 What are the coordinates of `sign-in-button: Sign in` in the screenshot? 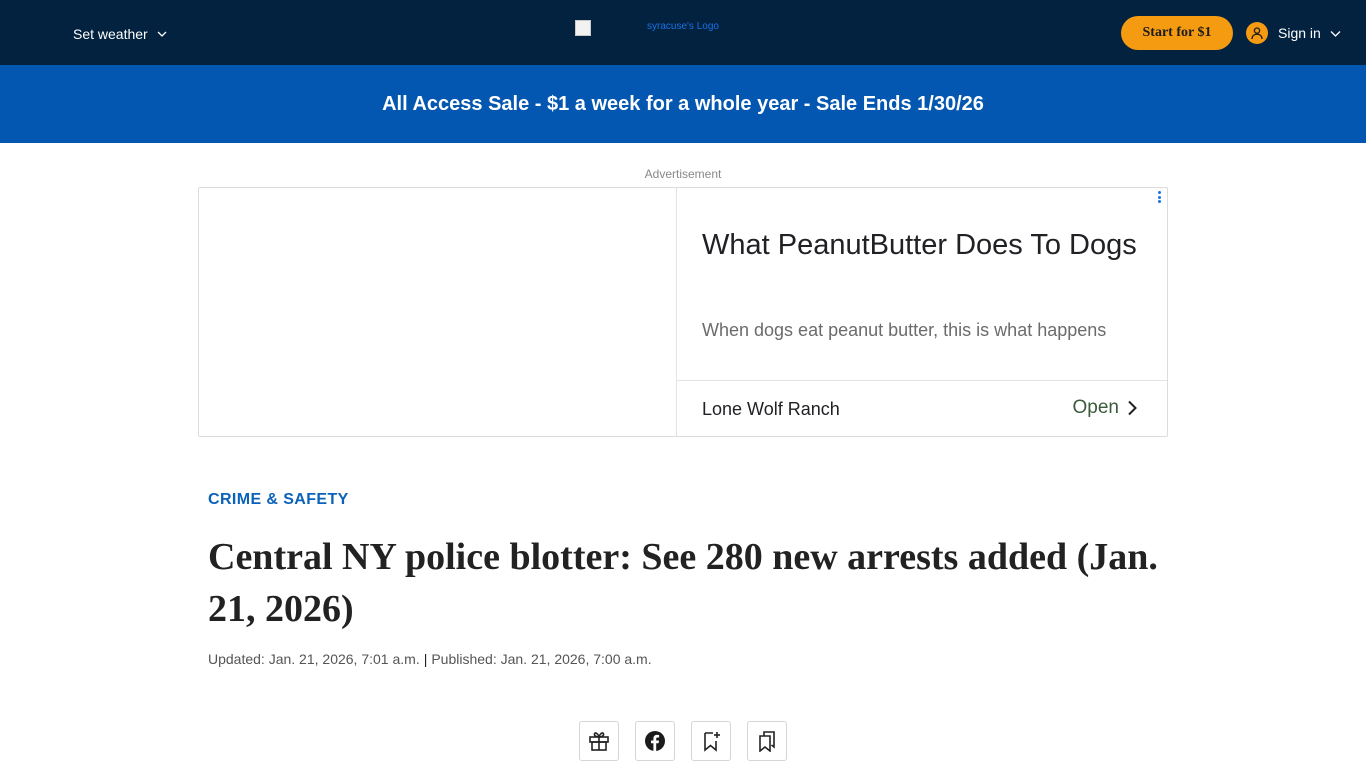 It's located at (1293, 33).